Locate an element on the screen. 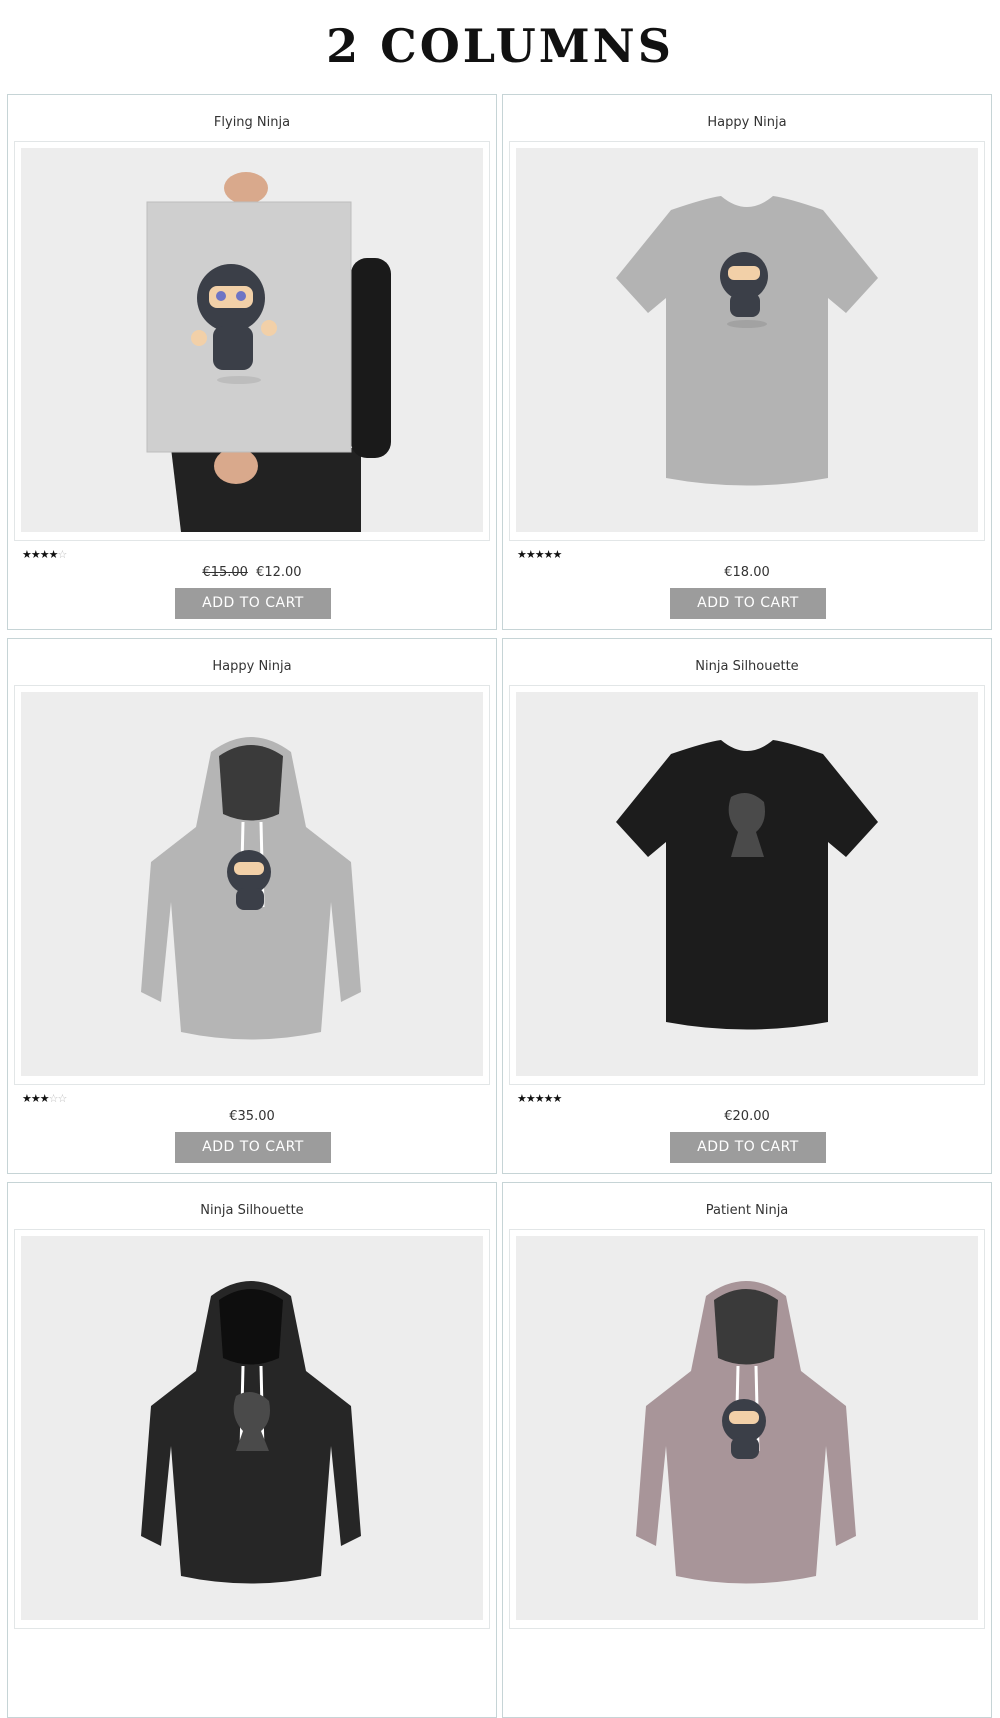  product-title: Flying Ninja is located at coordinates (252, 122).